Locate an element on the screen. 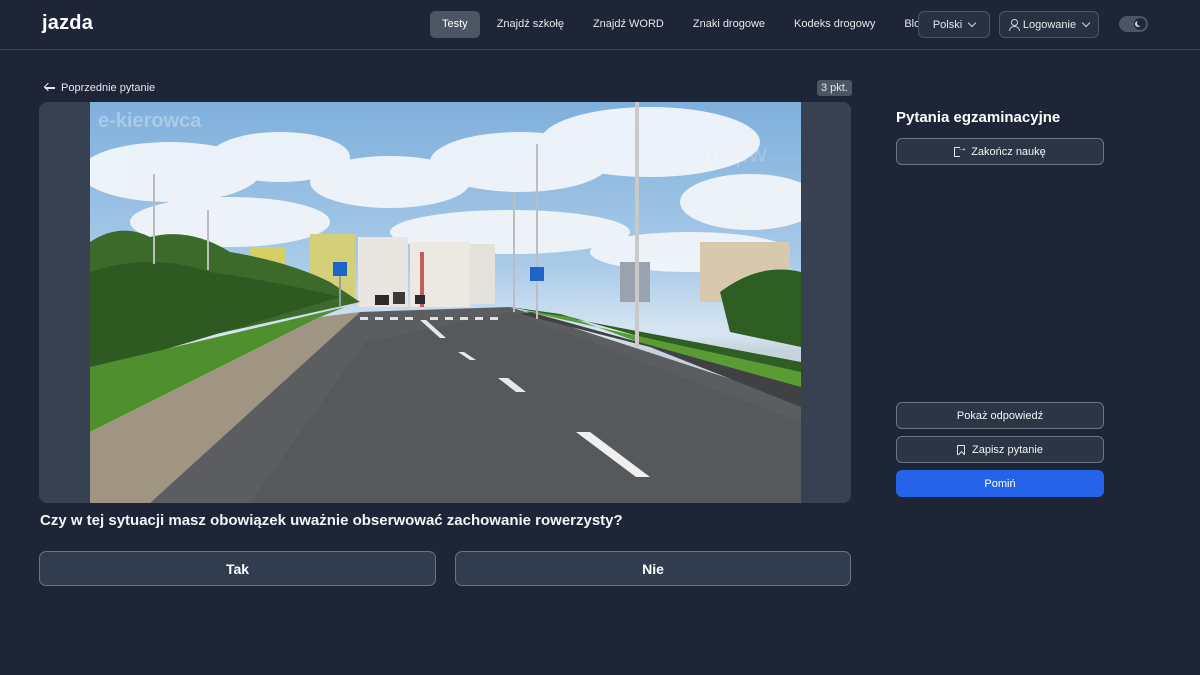 The height and width of the screenshot is (675, 1200). save-question-button: Zapisz pytanie is located at coordinates (1000, 449).